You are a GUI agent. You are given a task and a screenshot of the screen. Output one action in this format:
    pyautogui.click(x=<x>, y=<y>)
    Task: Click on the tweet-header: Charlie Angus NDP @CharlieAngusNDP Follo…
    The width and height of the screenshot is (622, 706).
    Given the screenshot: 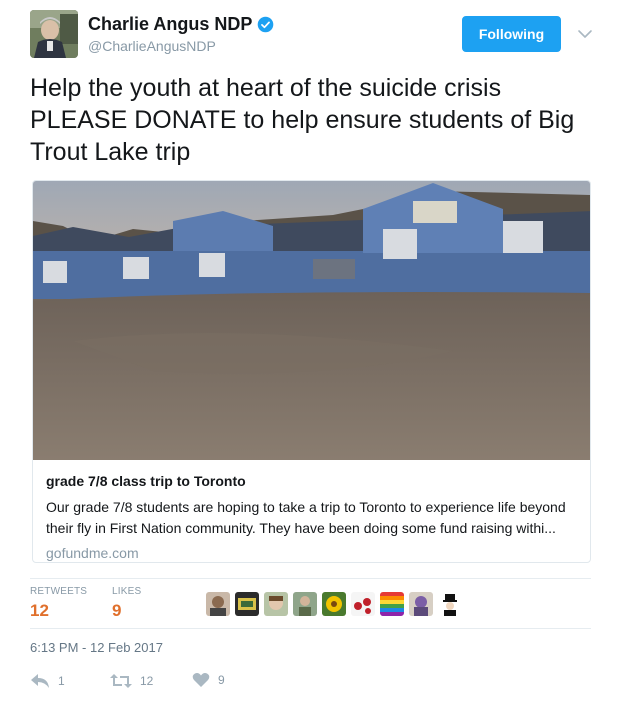 What is the action you would take?
    pyautogui.click(x=315, y=35)
    